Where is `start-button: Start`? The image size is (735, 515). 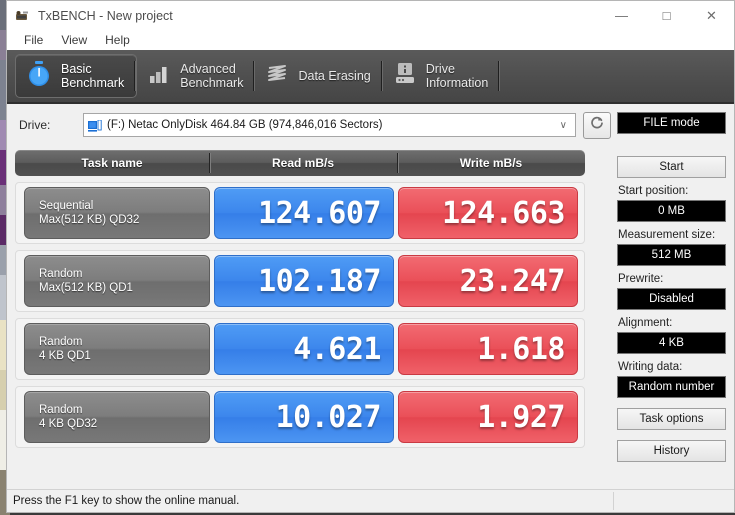
start-button: Start is located at coordinates (671, 167).